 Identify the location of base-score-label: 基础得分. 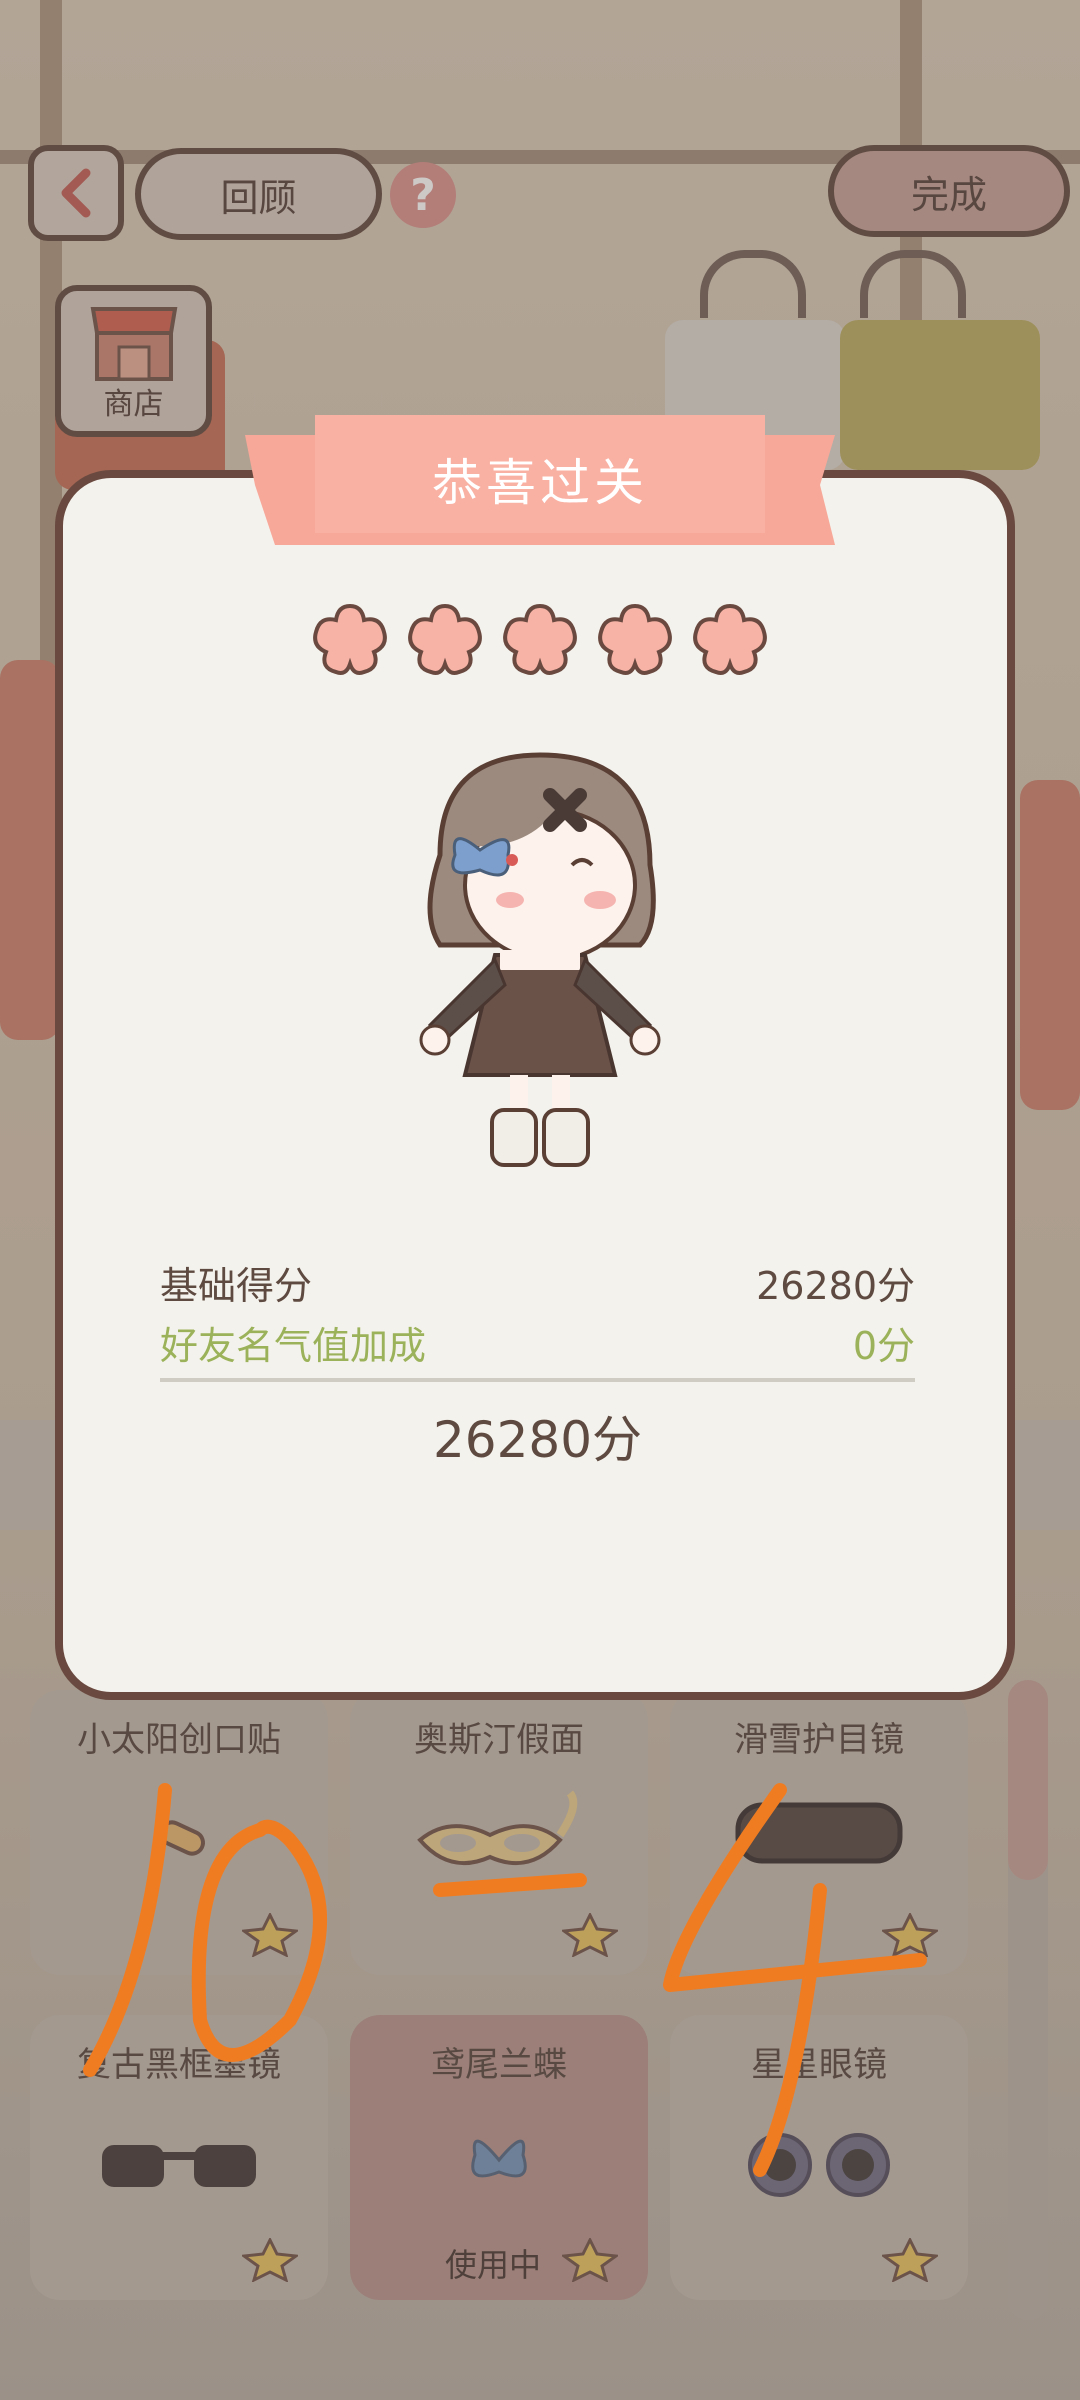
(236, 1286).